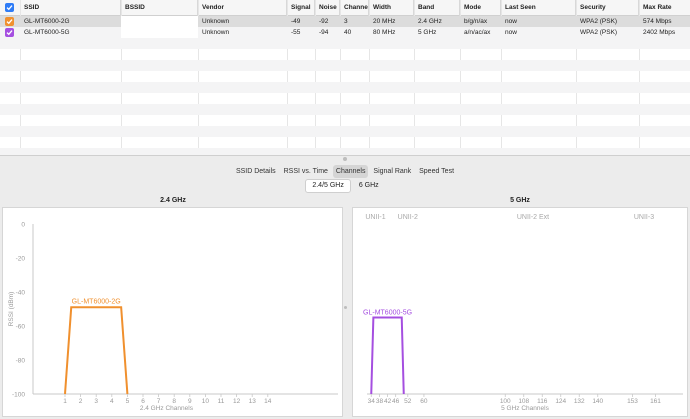 The image size is (690, 419). Describe the element at coordinates (216, 32) in the screenshot. I see `cell-vendor: Unknown` at that location.